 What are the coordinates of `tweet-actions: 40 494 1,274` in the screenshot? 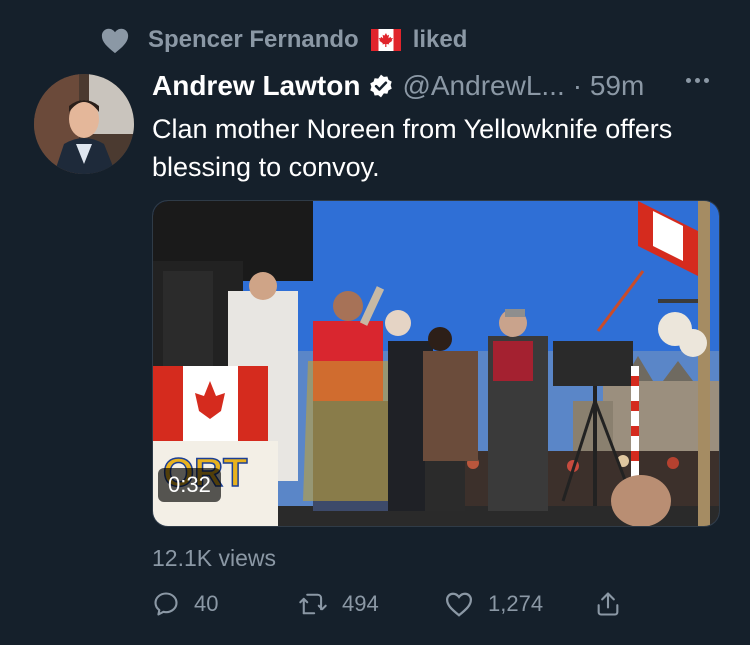 It's located at (394, 604).